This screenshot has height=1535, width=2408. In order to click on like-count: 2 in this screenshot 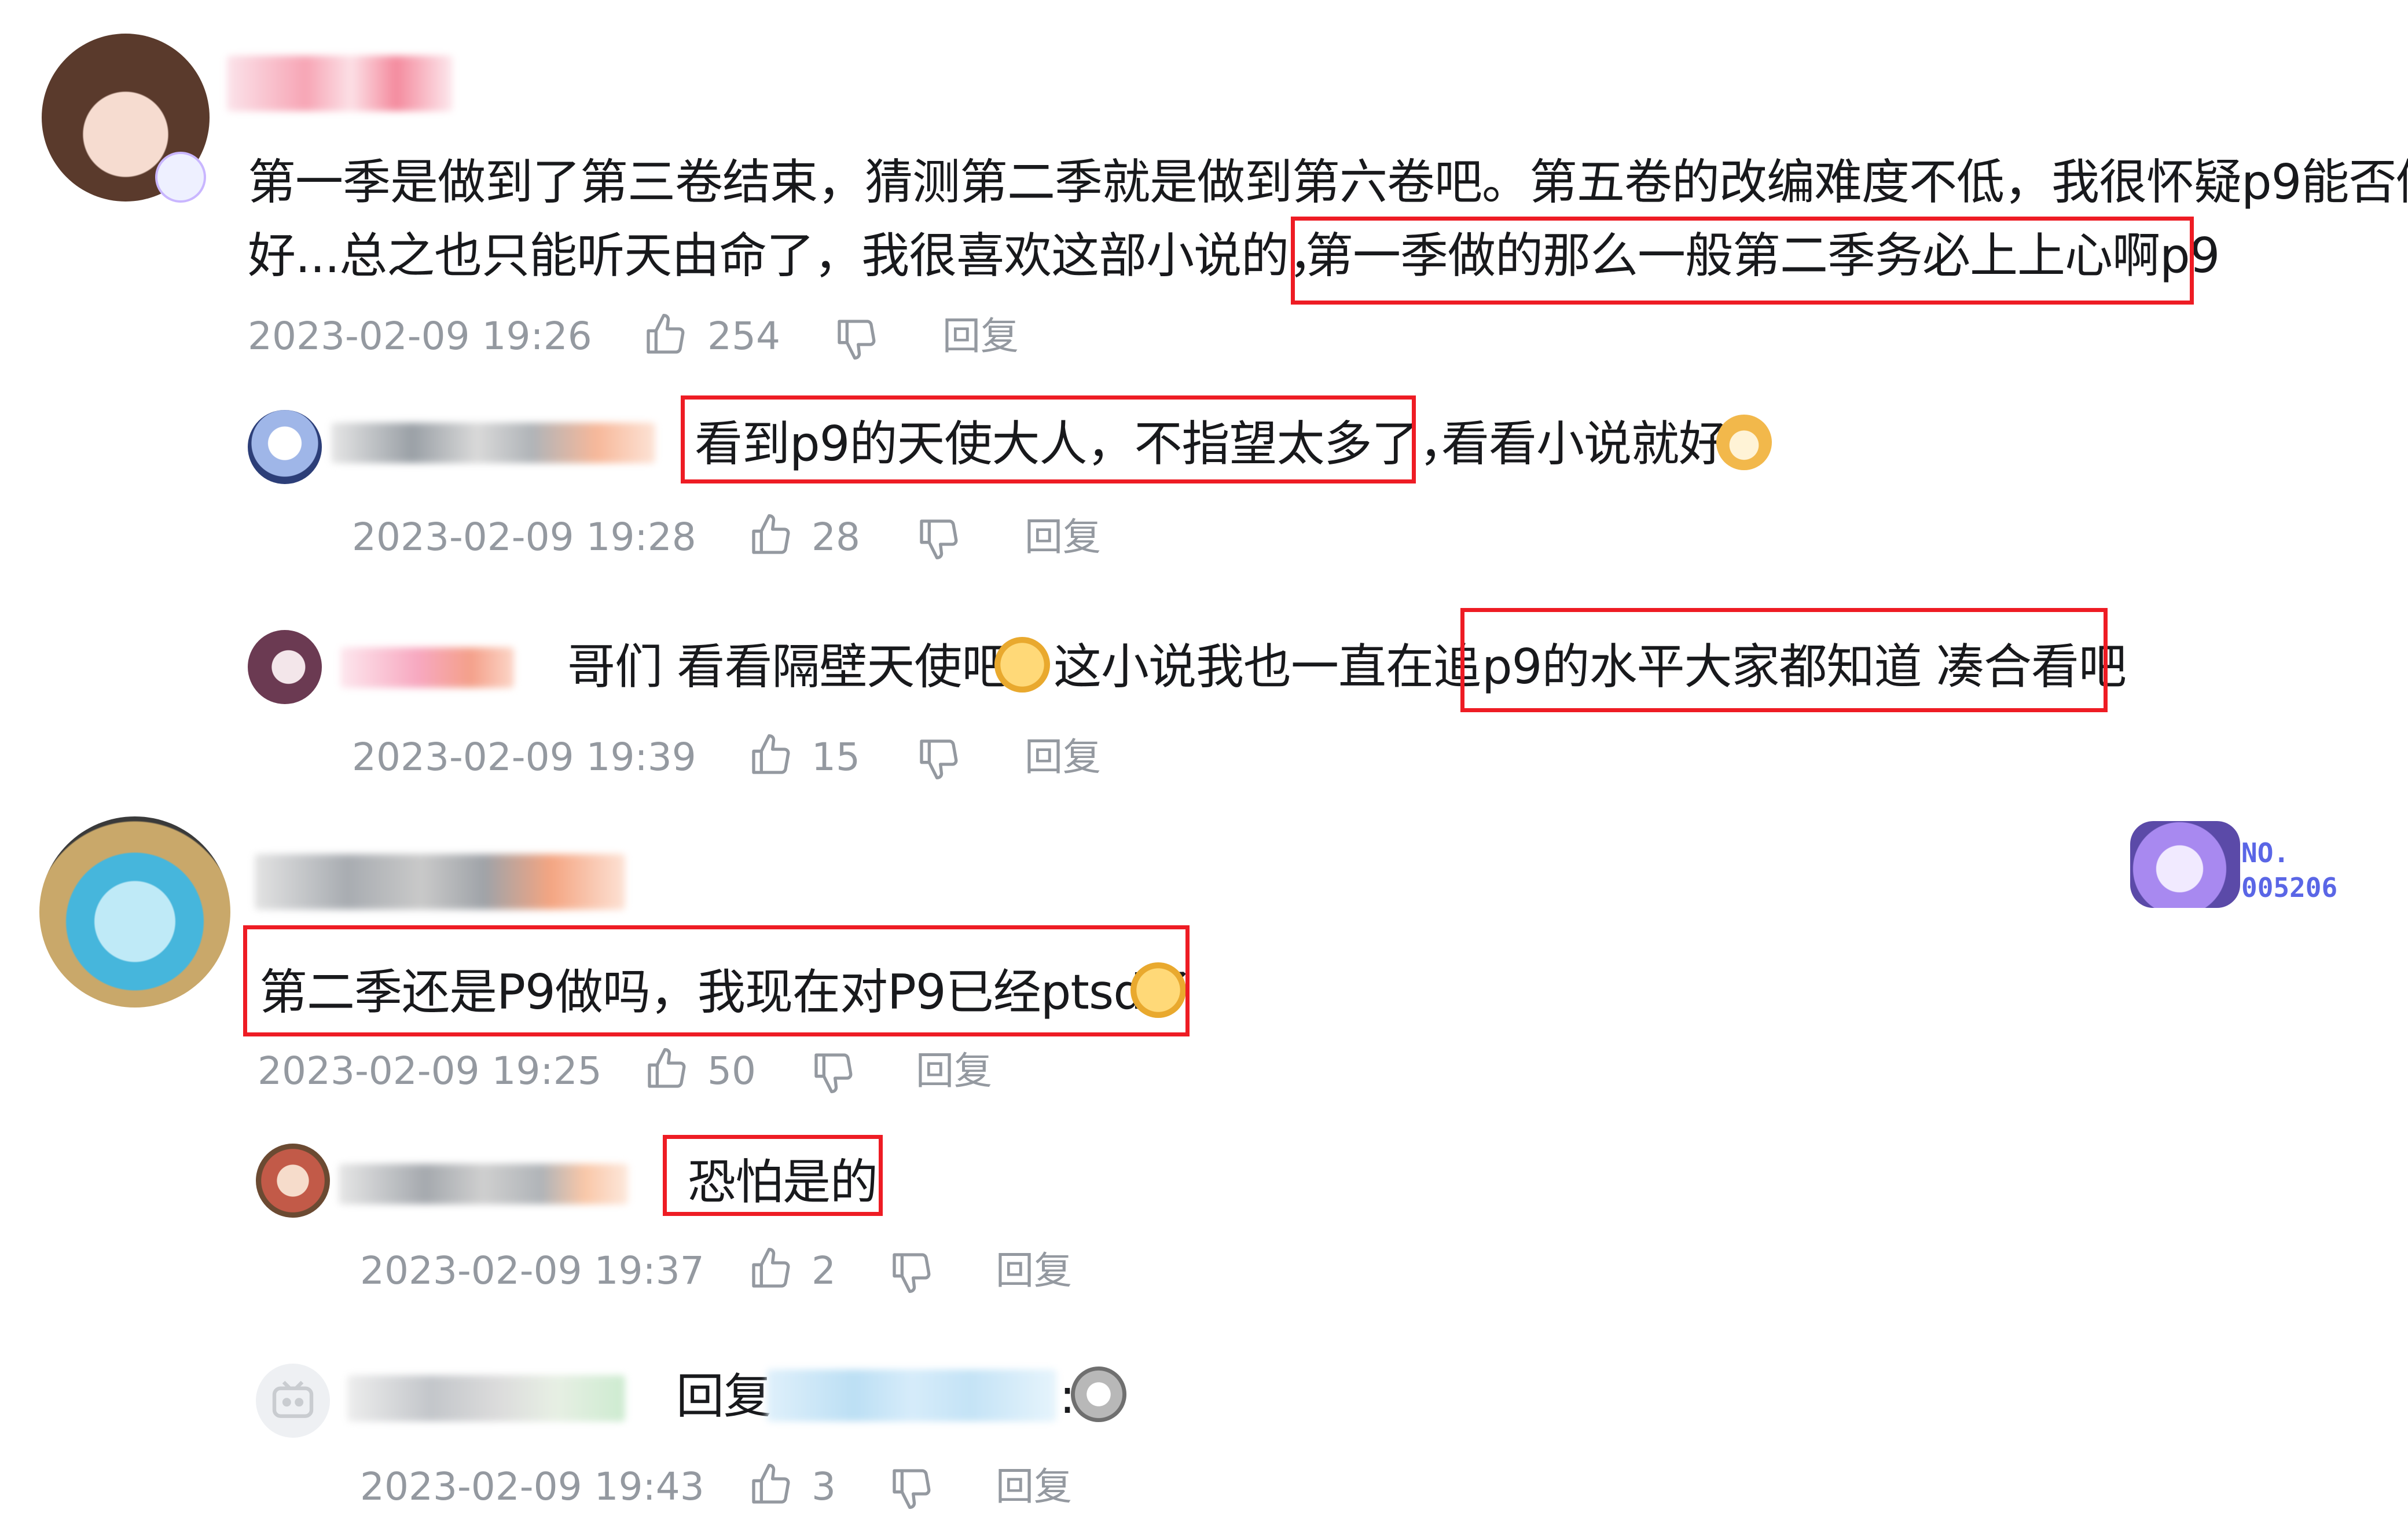, I will do `click(824, 1270)`.